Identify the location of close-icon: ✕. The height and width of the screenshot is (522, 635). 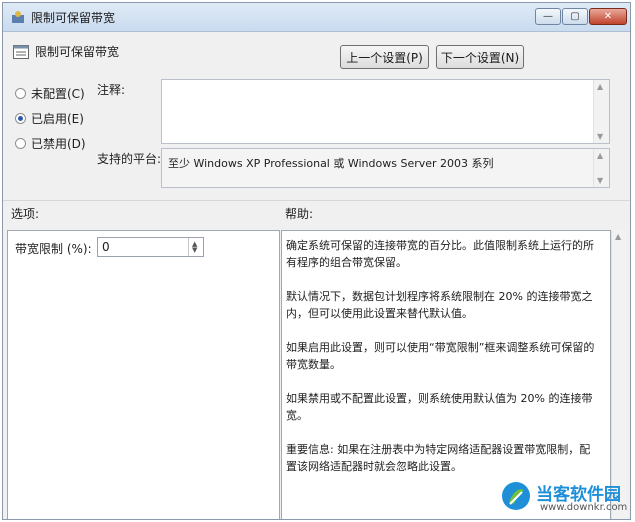
(608, 16).